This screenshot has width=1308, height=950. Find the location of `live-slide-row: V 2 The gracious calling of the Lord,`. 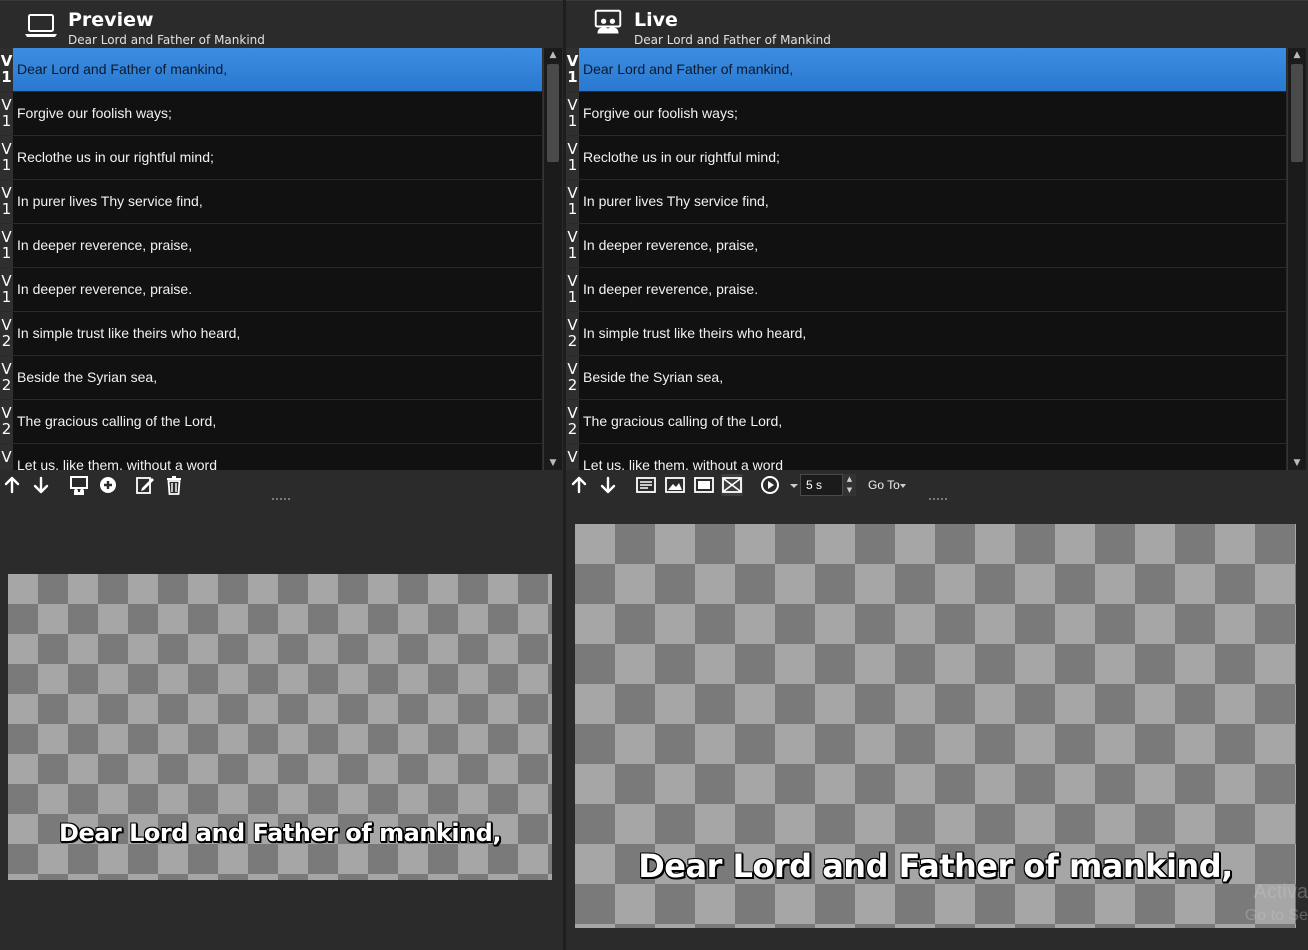

live-slide-row: V 2 The gracious calling of the Lord, is located at coordinates (926, 422).